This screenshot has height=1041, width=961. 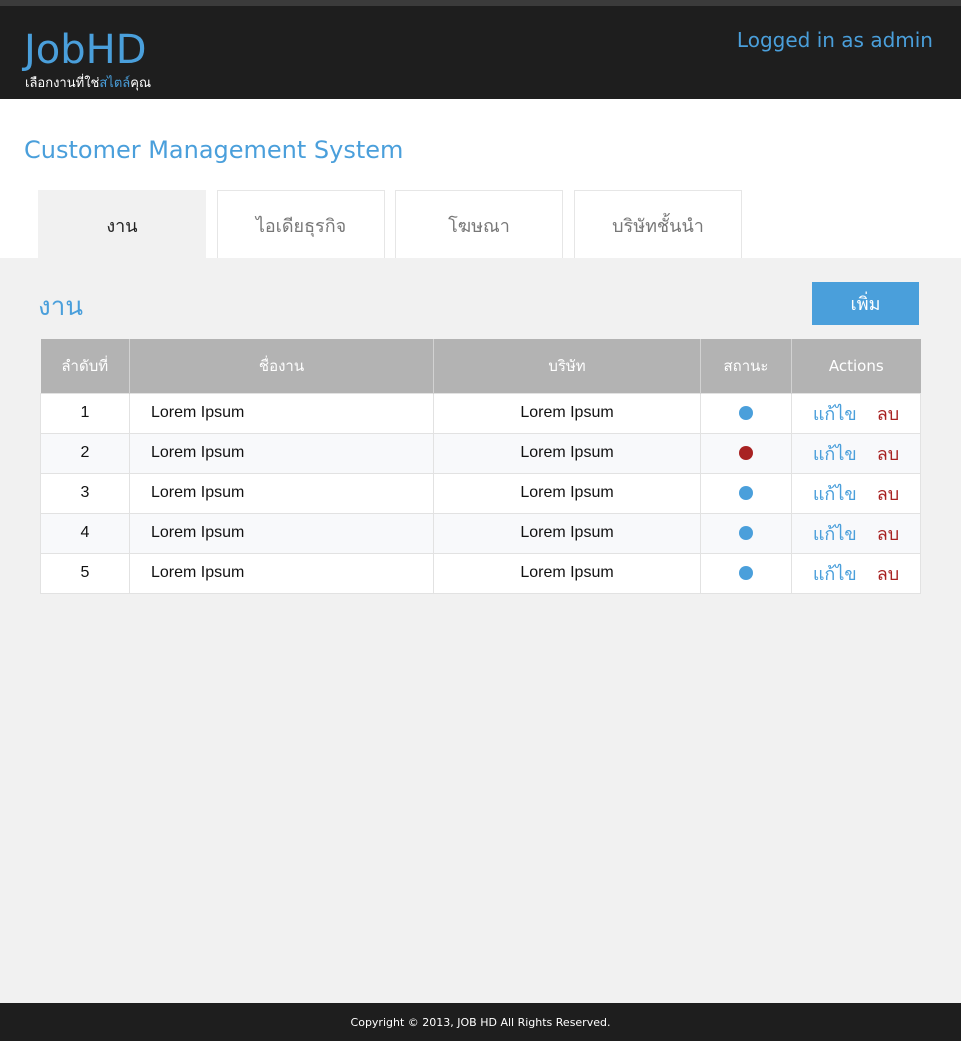 I want to click on table-row: 4 Lorem Ipsum Lorem Ipsum แก้ไข ลบ, so click(x=480, y=533).